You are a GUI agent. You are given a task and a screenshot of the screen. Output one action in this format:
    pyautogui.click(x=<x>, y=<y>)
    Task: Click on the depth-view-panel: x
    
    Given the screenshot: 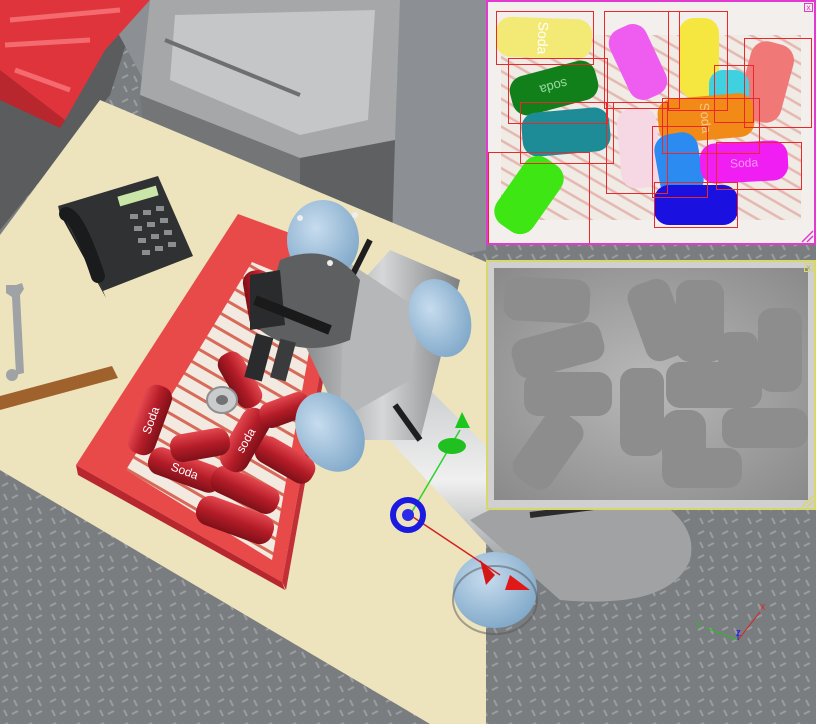 What is the action you would take?
    pyautogui.click(x=651, y=385)
    